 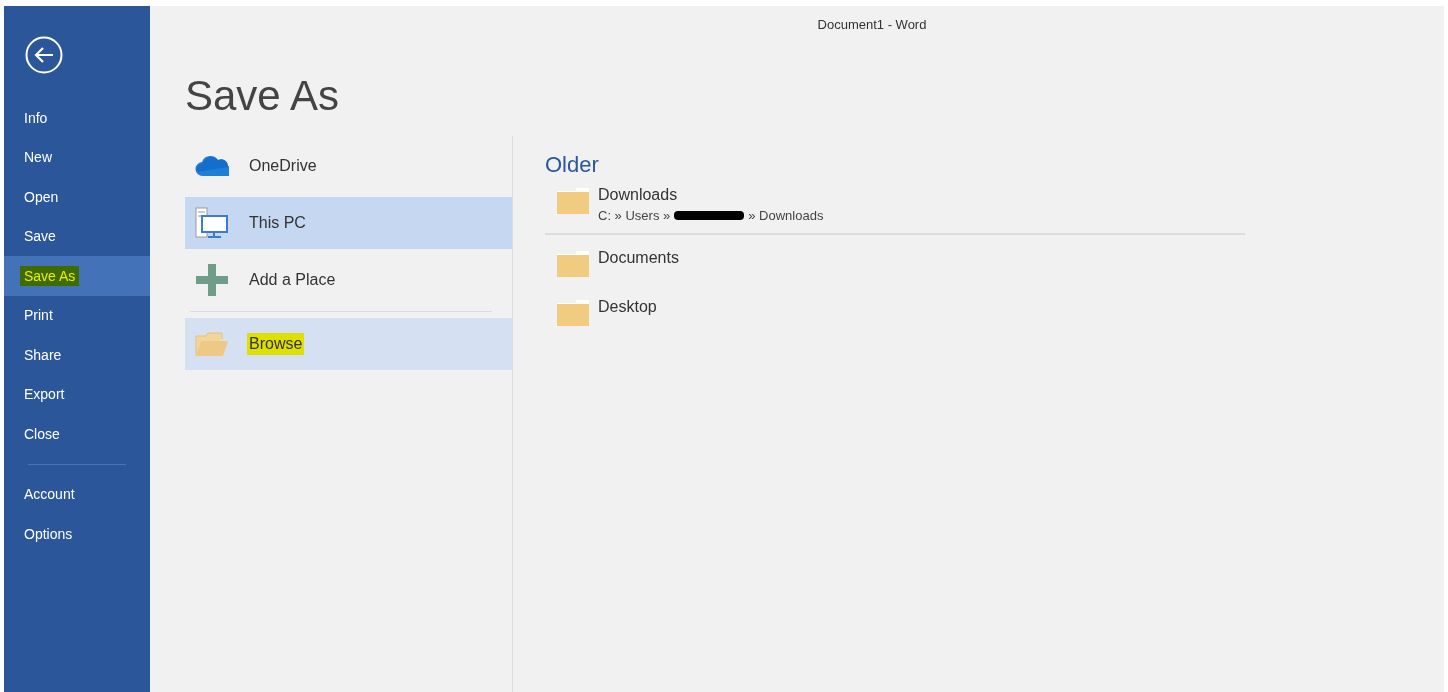 I want to click on place-item: Browse, so click(x=348, y=344).